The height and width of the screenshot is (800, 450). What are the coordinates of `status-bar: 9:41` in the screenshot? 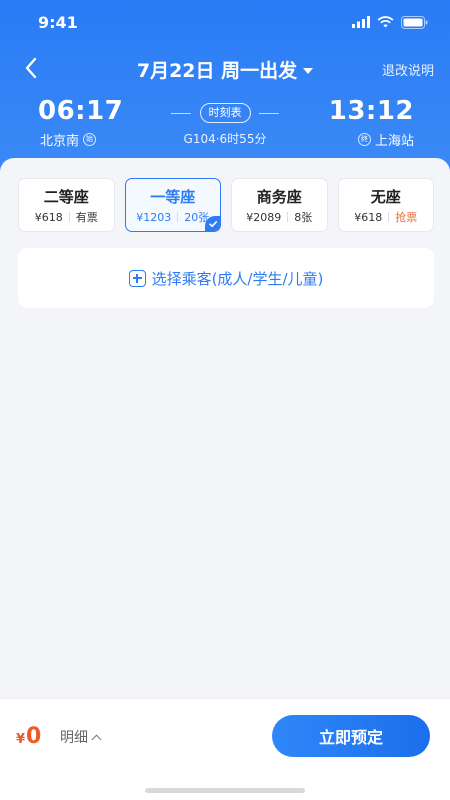 It's located at (225, 22).